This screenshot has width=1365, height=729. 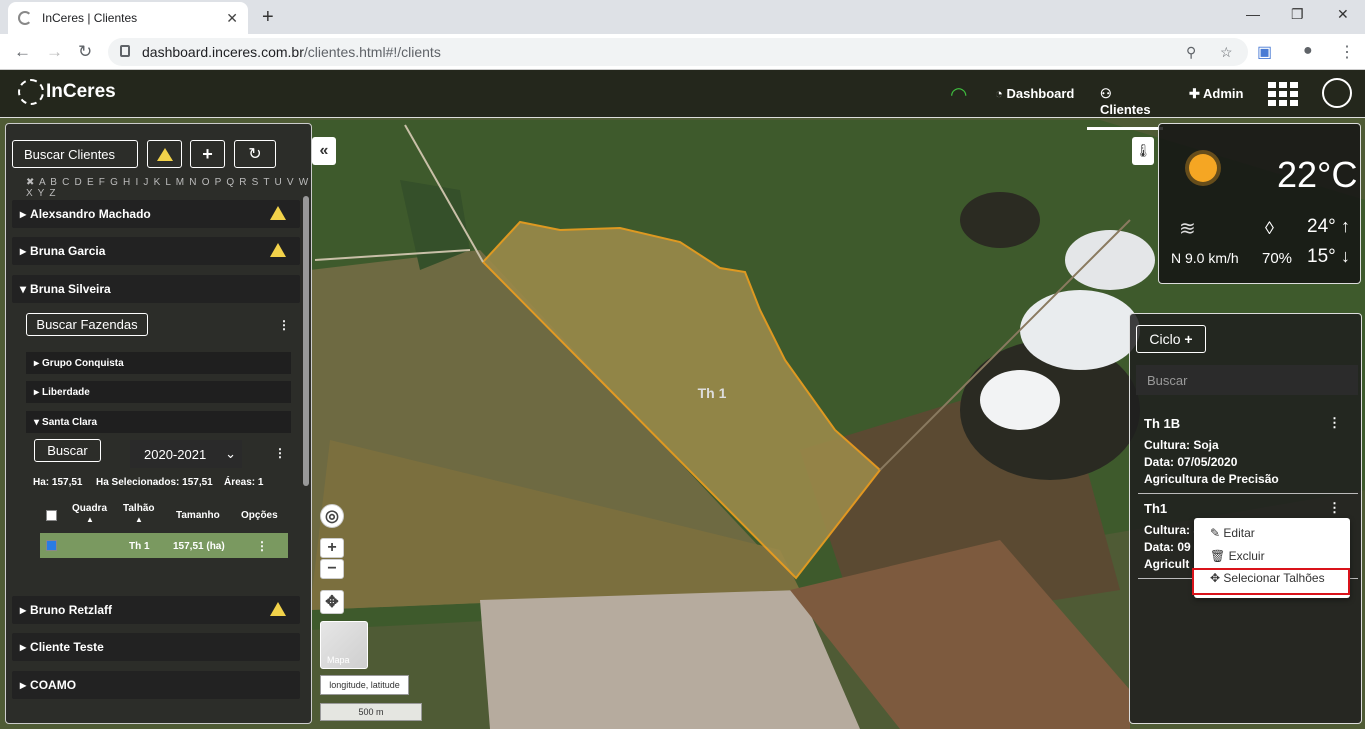 I want to click on col-quadra: Quadra, so click(x=89, y=508).